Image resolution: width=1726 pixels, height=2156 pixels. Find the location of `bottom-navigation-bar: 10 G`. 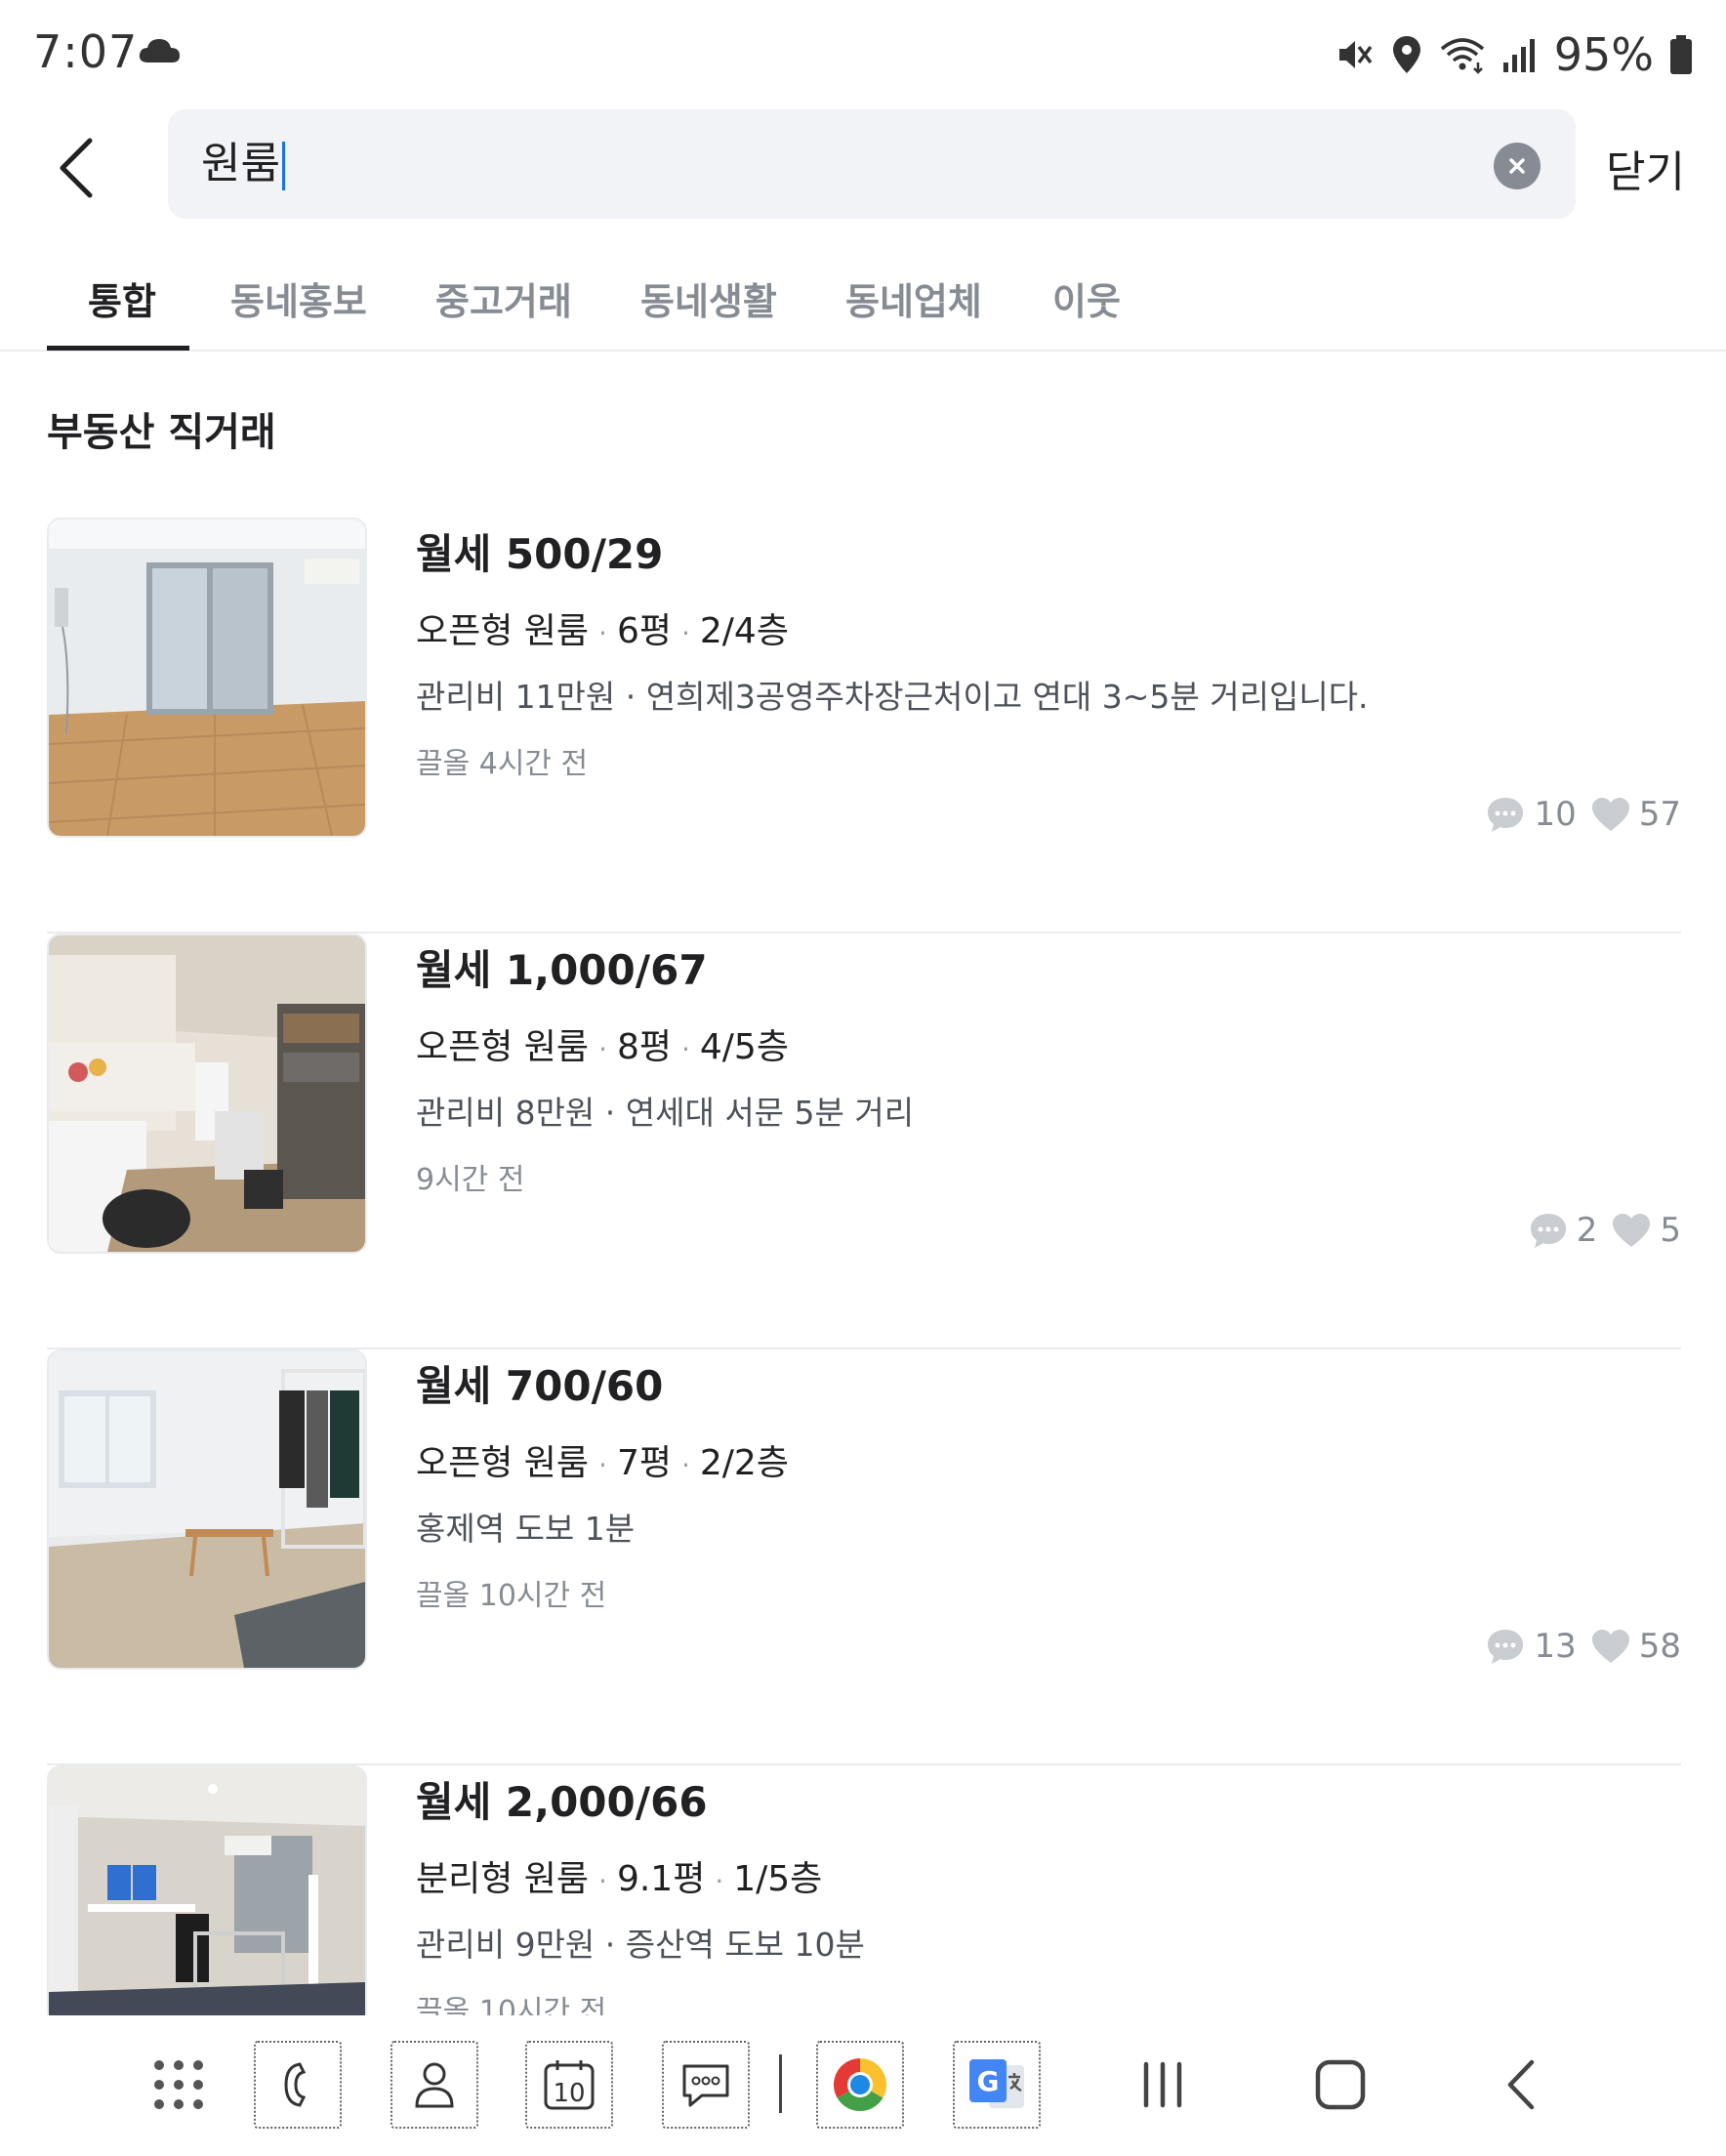

bottom-navigation-bar: 10 G is located at coordinates (863, 2086).